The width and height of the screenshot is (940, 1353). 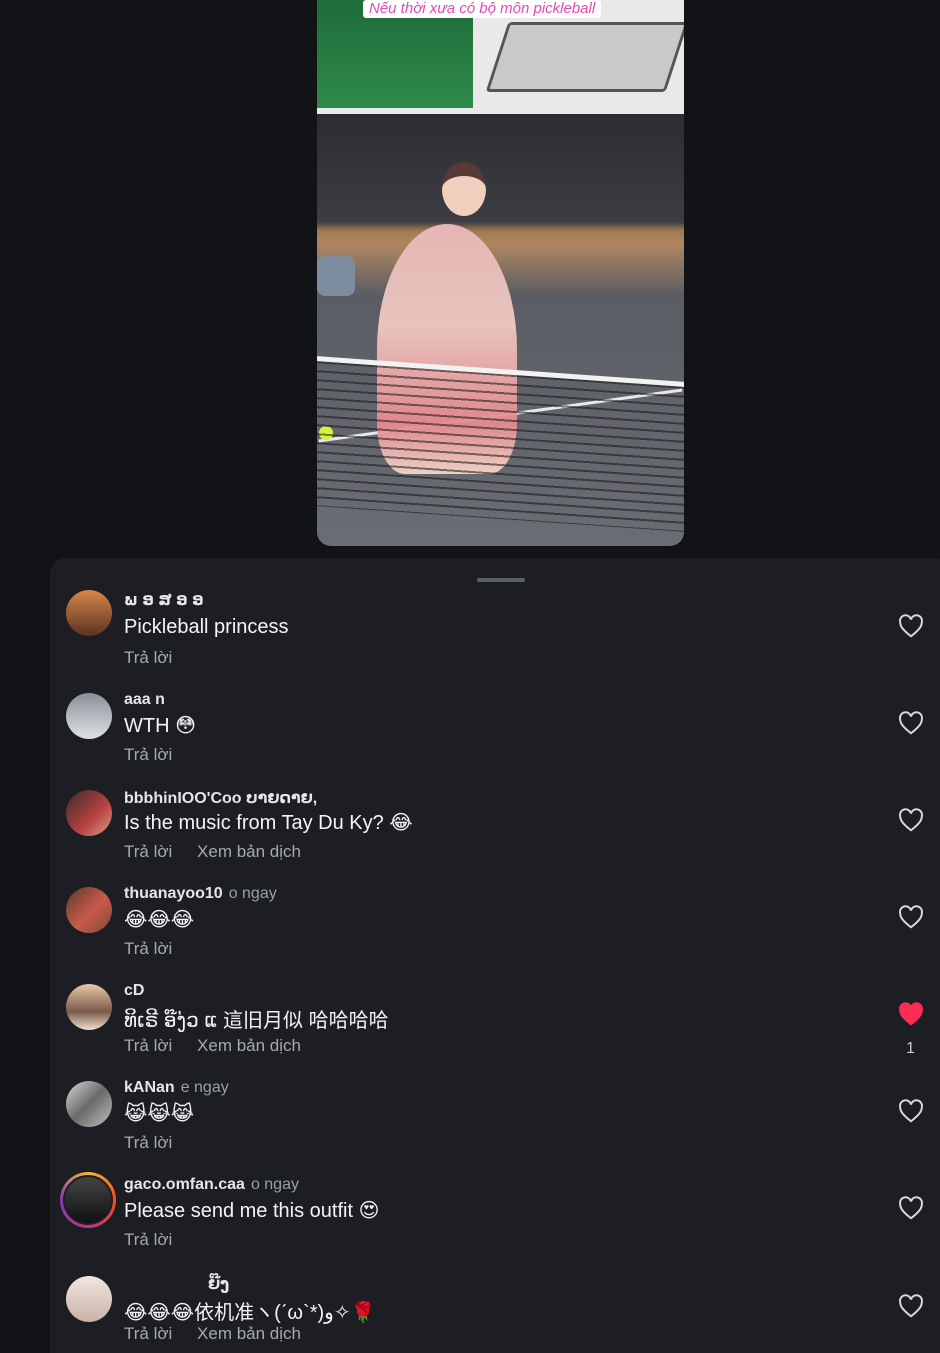 I want to click on comment-text: WTH 😳, so click(x=160, y=726).